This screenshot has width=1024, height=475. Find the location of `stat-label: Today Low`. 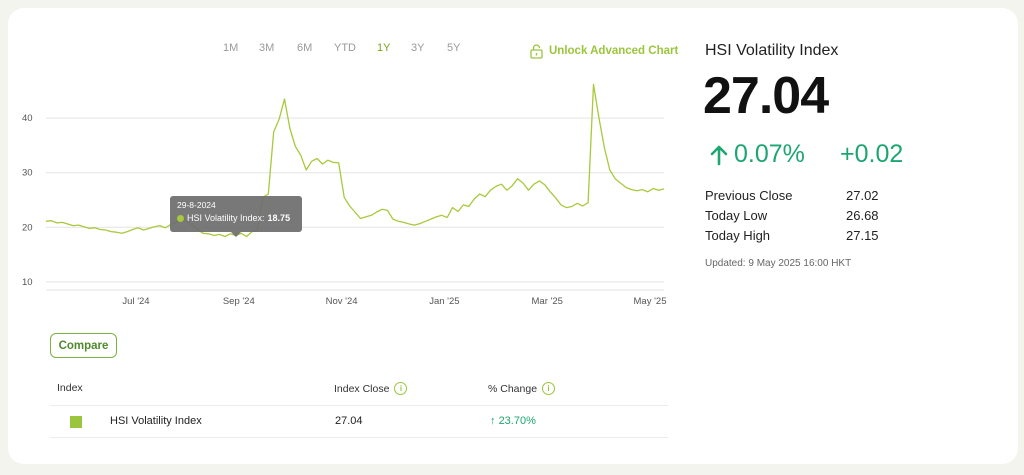

stat-label: Today Low is located at coordinates (736, 215).